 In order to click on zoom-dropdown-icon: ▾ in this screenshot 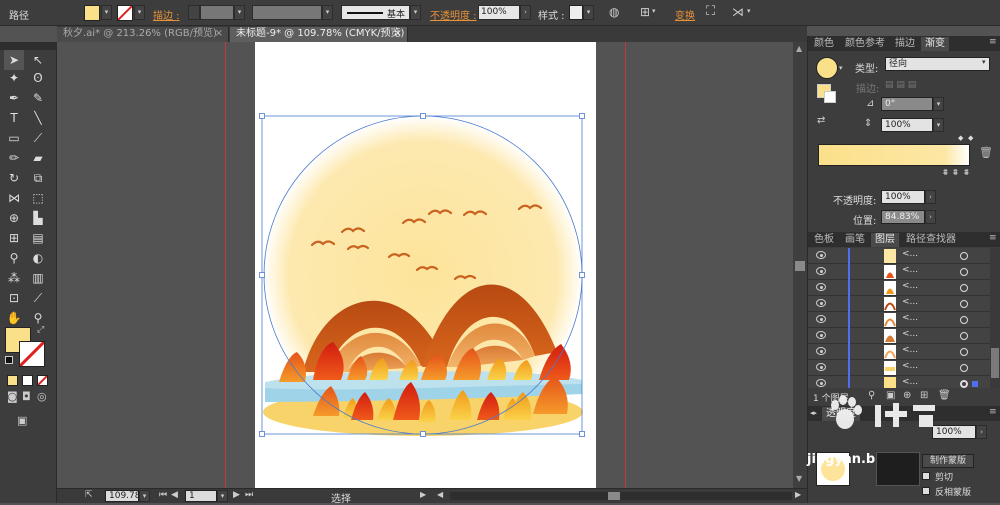, I will do `click(144, 496)`.